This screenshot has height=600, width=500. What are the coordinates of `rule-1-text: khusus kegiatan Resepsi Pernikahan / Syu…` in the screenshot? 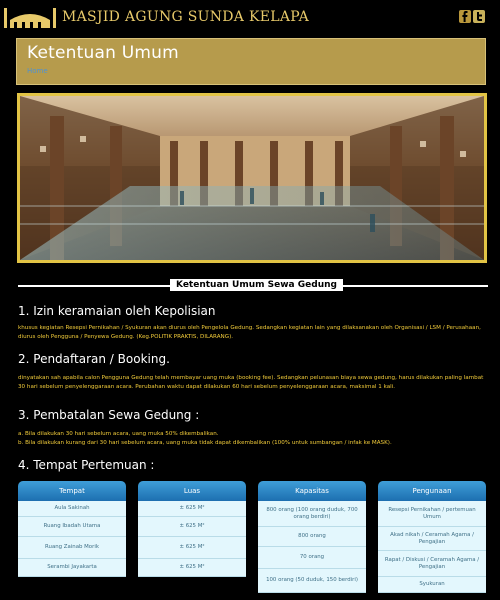 It's located at (249, 332).